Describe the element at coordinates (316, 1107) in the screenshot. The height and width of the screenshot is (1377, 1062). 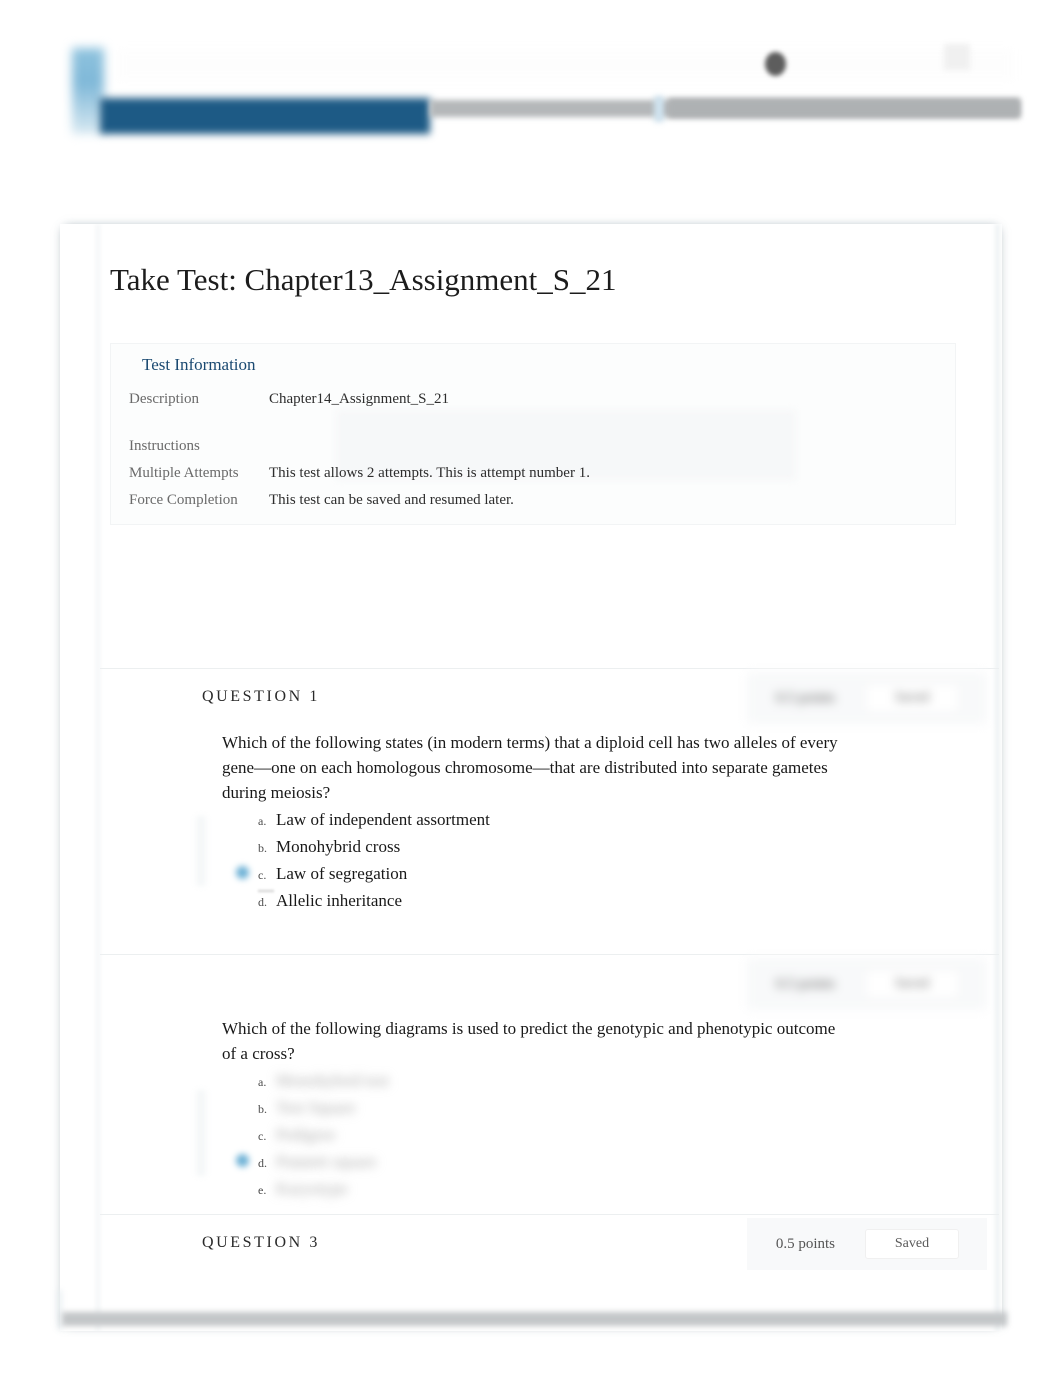
I see `option-text: Test Square` at that location.